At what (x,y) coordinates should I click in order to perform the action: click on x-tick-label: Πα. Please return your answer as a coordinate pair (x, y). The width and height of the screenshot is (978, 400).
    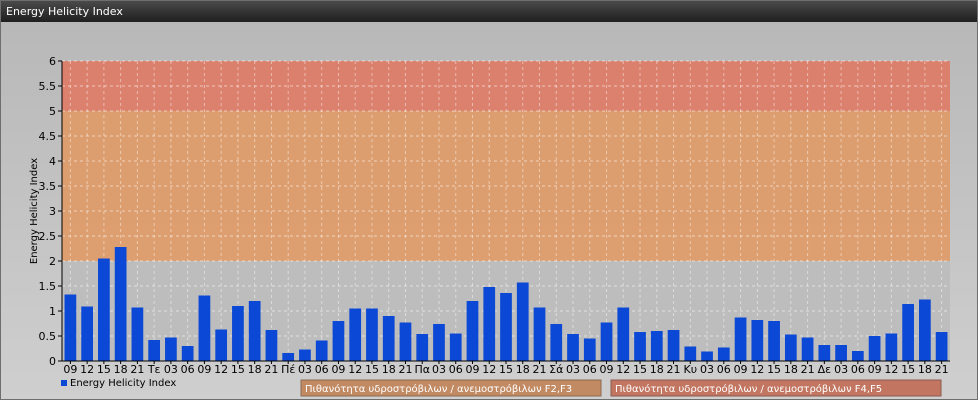
    Looking at the image, I should click on (422, 369).